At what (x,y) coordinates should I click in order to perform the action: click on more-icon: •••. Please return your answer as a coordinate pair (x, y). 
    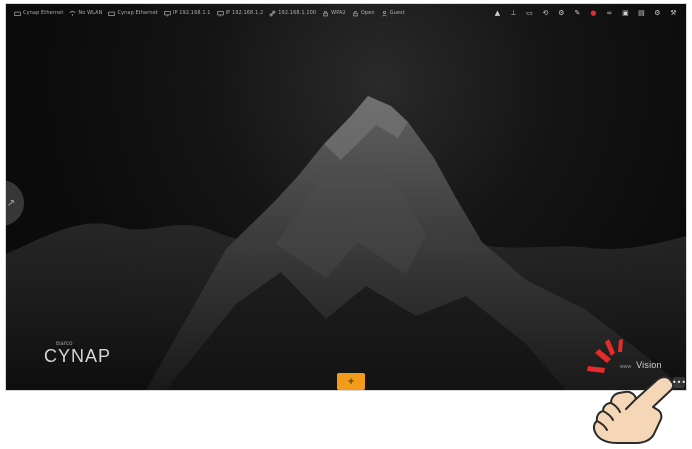
    Looking at the image, I should click on (678, 382).